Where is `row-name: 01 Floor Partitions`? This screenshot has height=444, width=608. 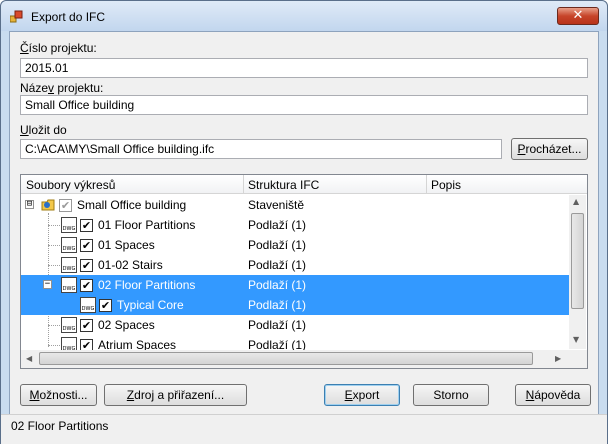 row-name: 01 Floor Partitions is located at coordinates (147, 225).